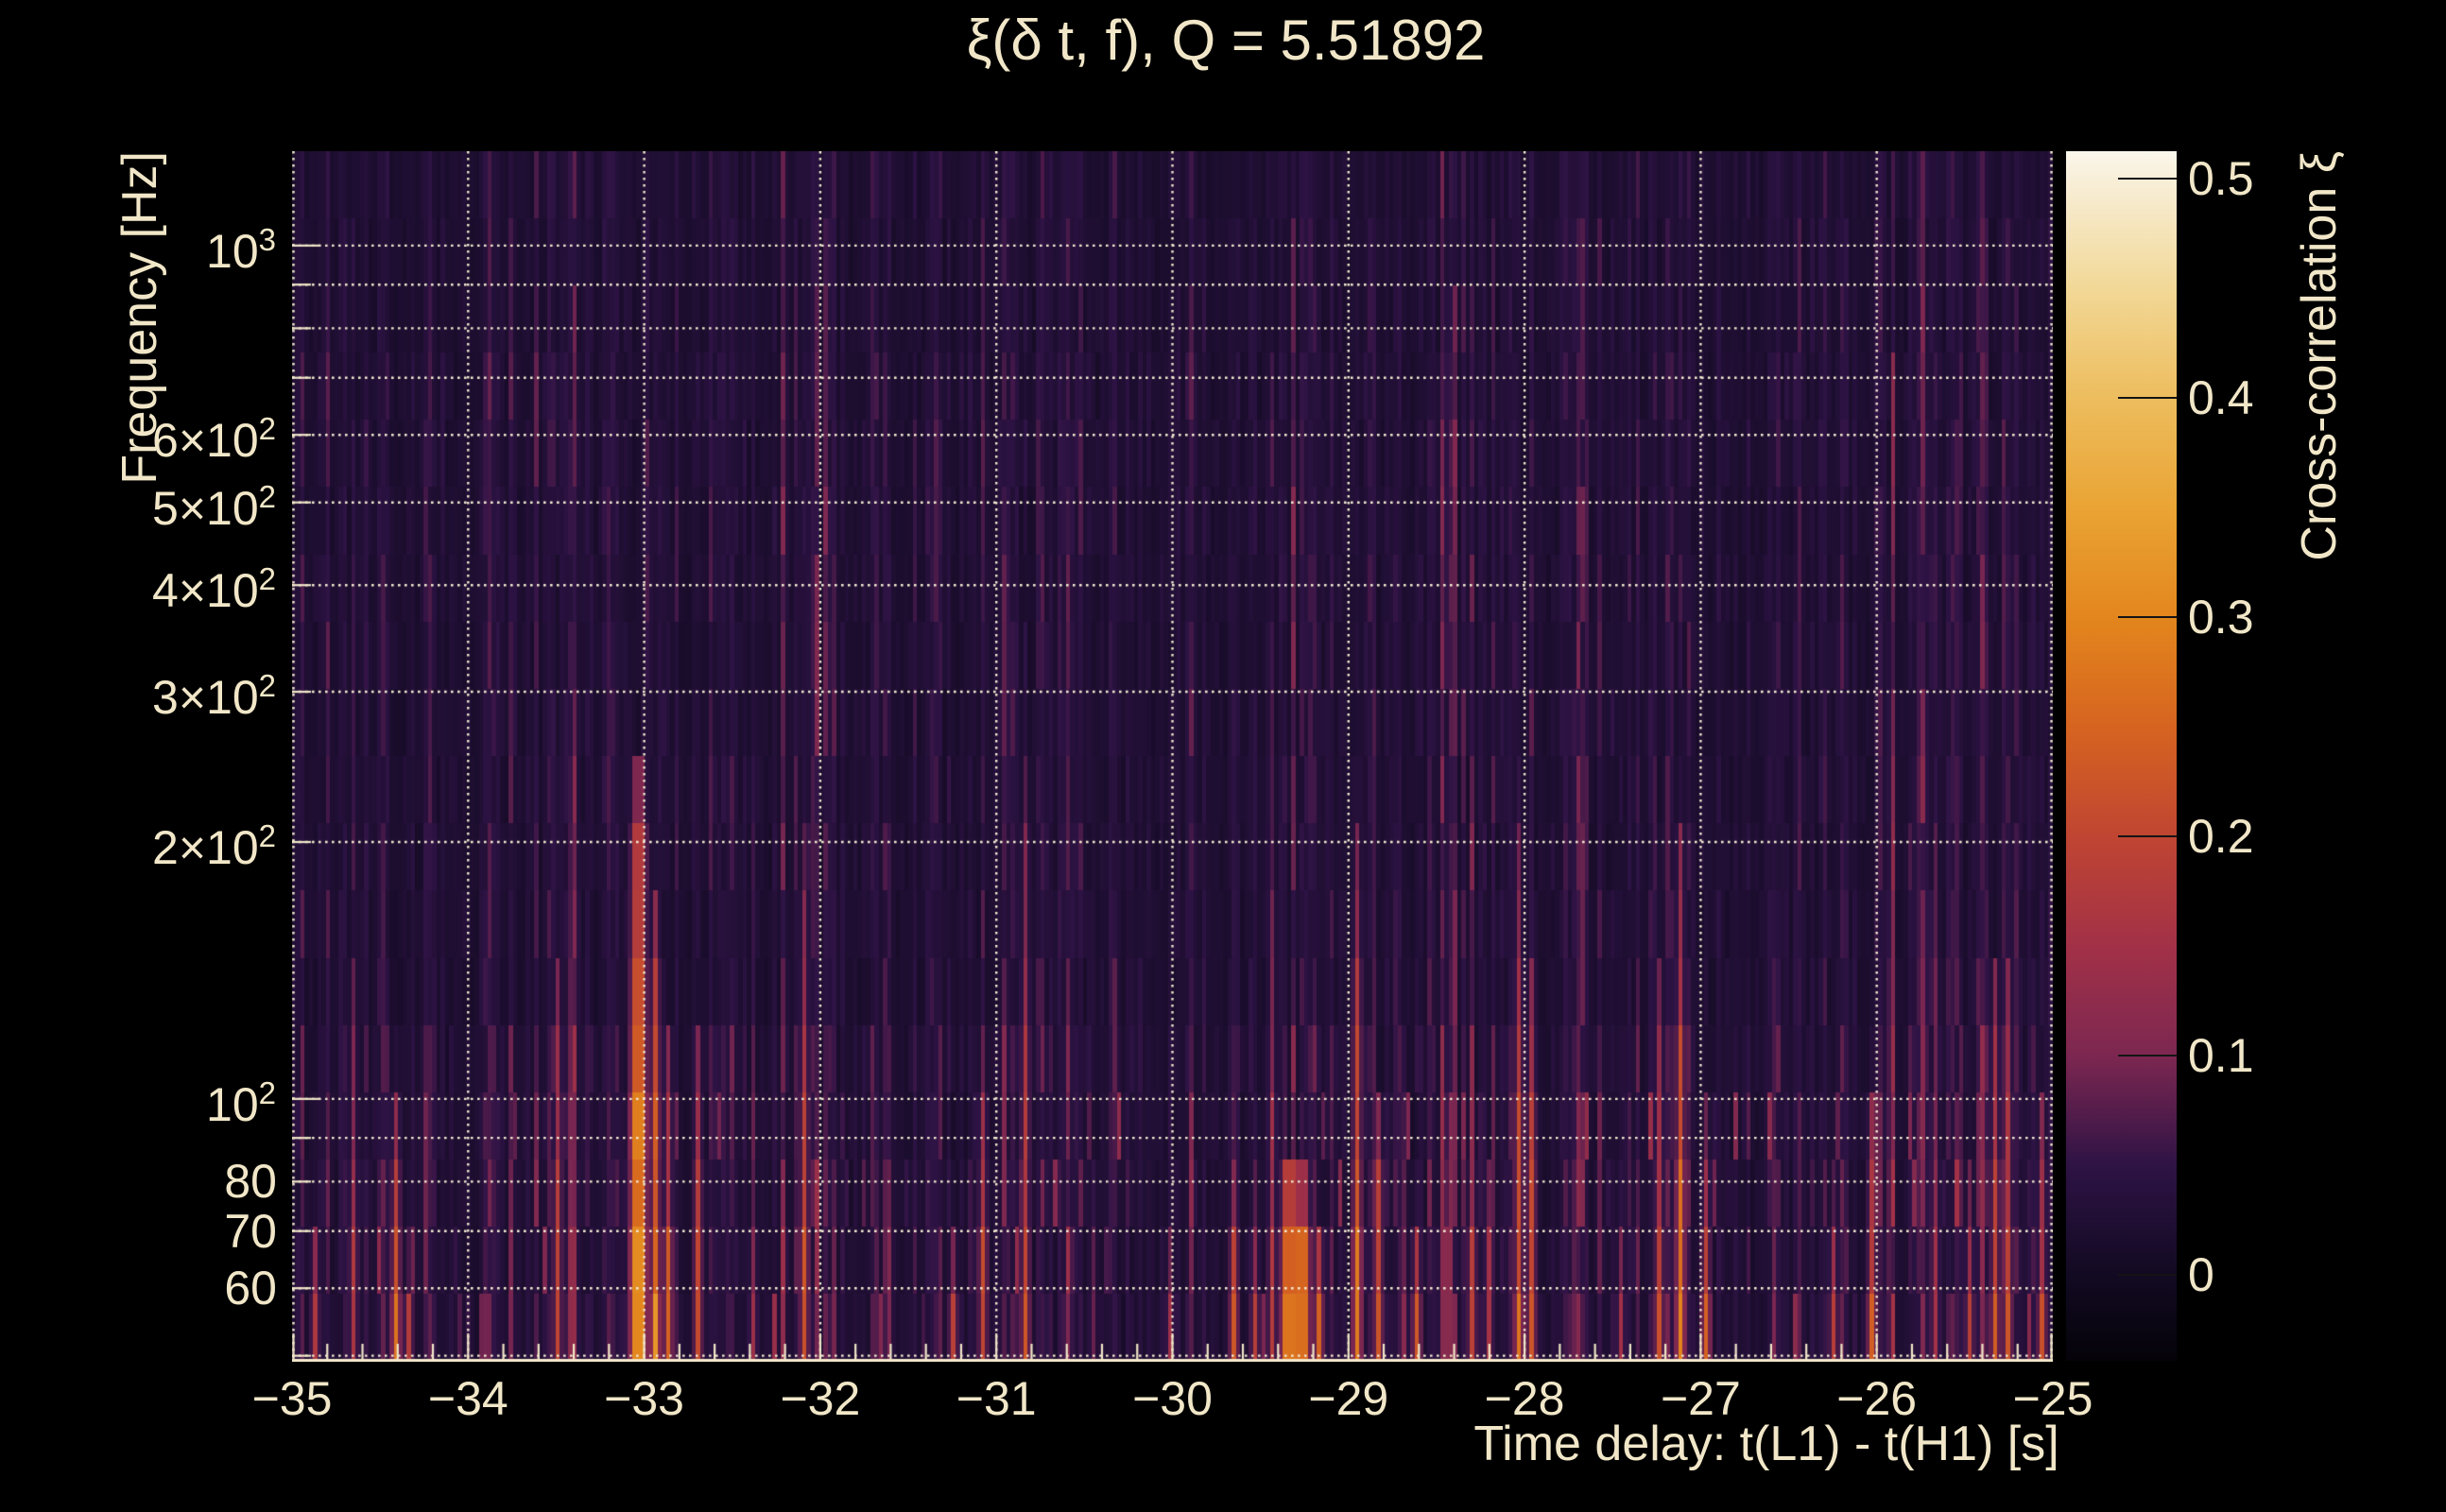 The width and height of the screenshot is (2446, 1512). What do you see at coordinates (251, 1182) in the screenshot?
I see `y-tick-label: 80` at bounding box center [251, 1182].